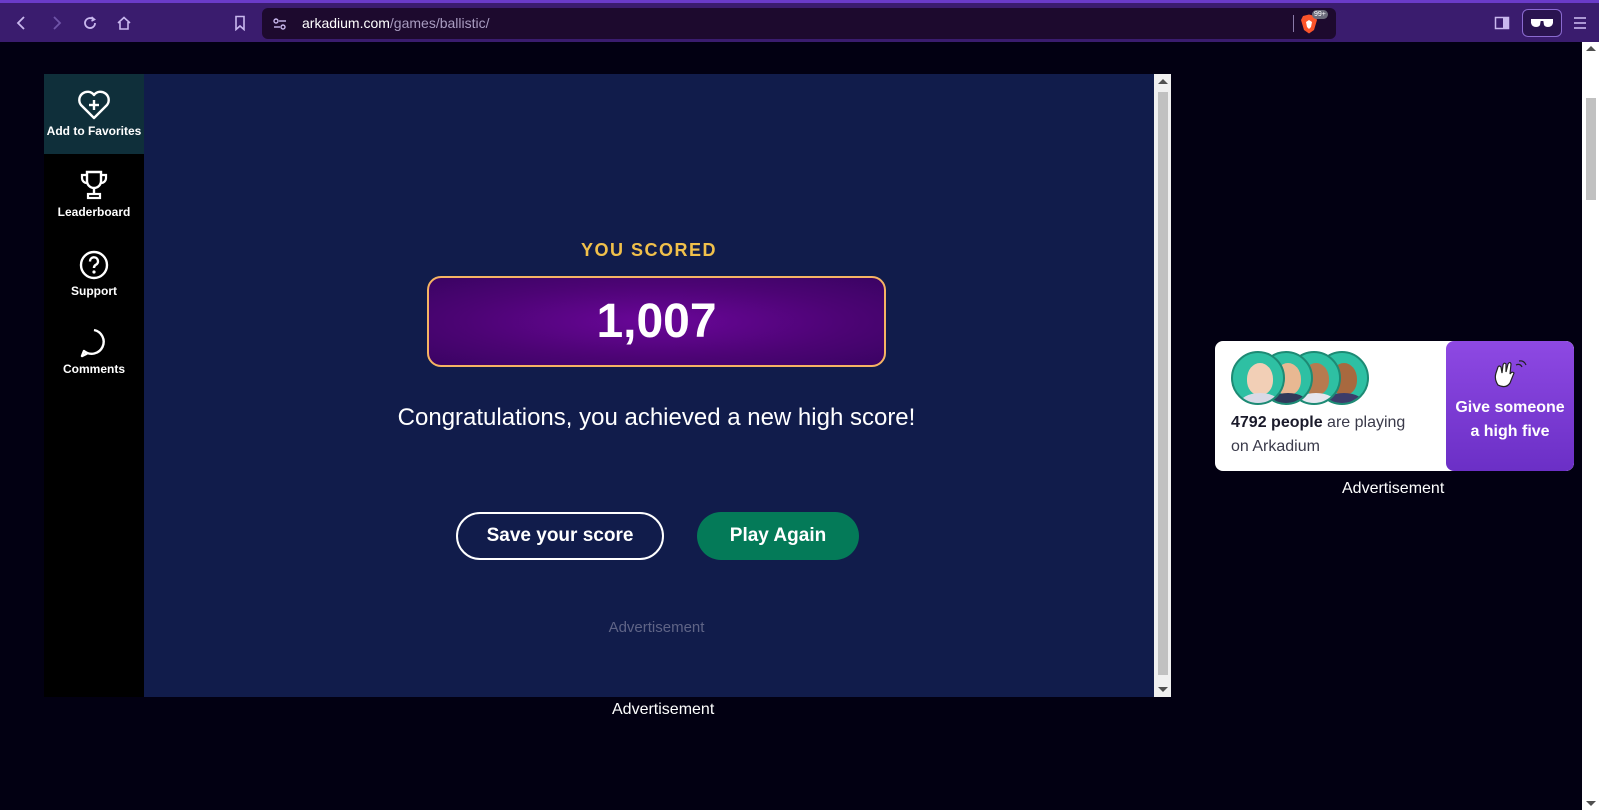 Image resolution: width=1599 pixels, height=810 pixels. Describe the element at coordinates (656, 627) in the screenshot. I see `inner-advertisement-label: Advertisement` at that location.